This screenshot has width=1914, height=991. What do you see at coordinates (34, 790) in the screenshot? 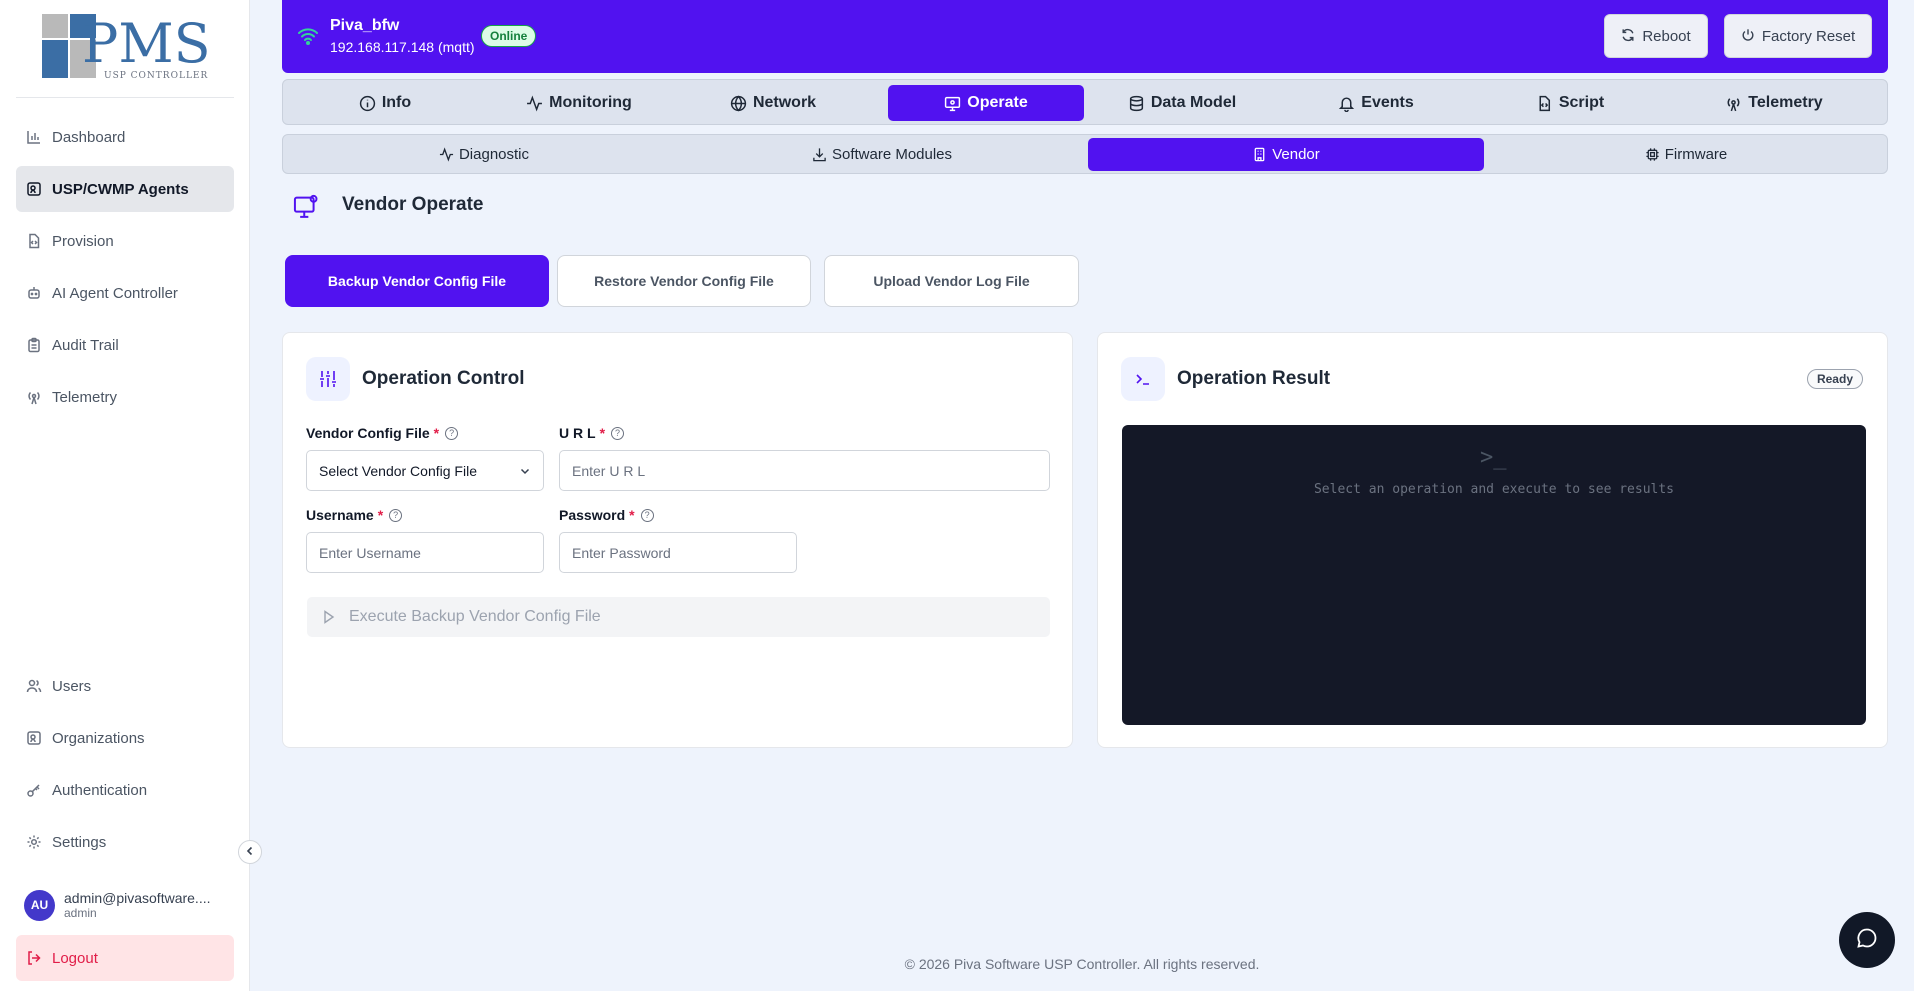
I see `key-icon` at bounding box center [34, 790].